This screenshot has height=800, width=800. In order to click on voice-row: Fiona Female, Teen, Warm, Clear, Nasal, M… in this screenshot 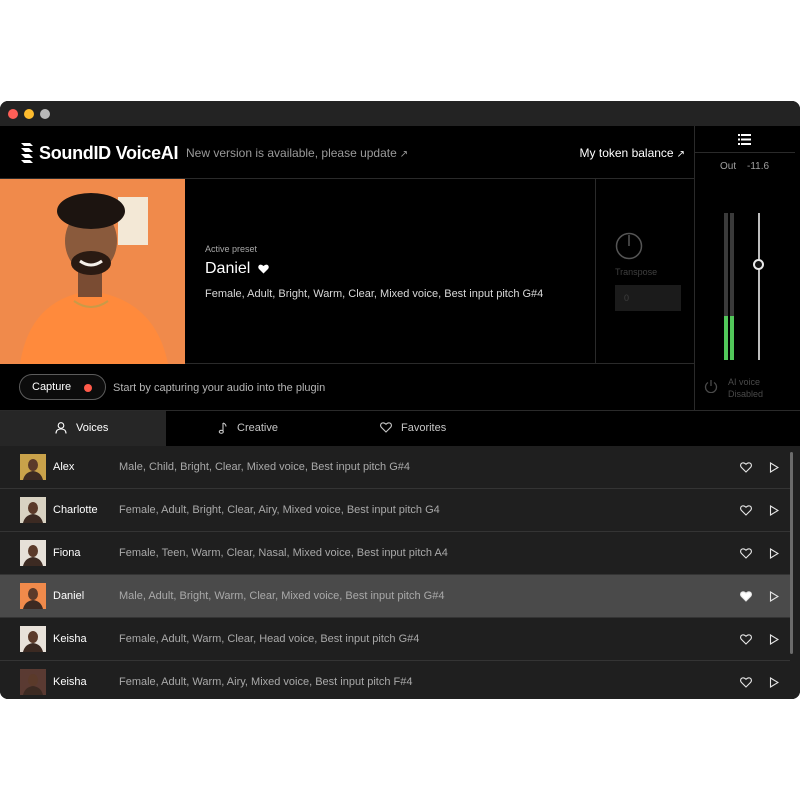, I will do `click(395, 553)`.